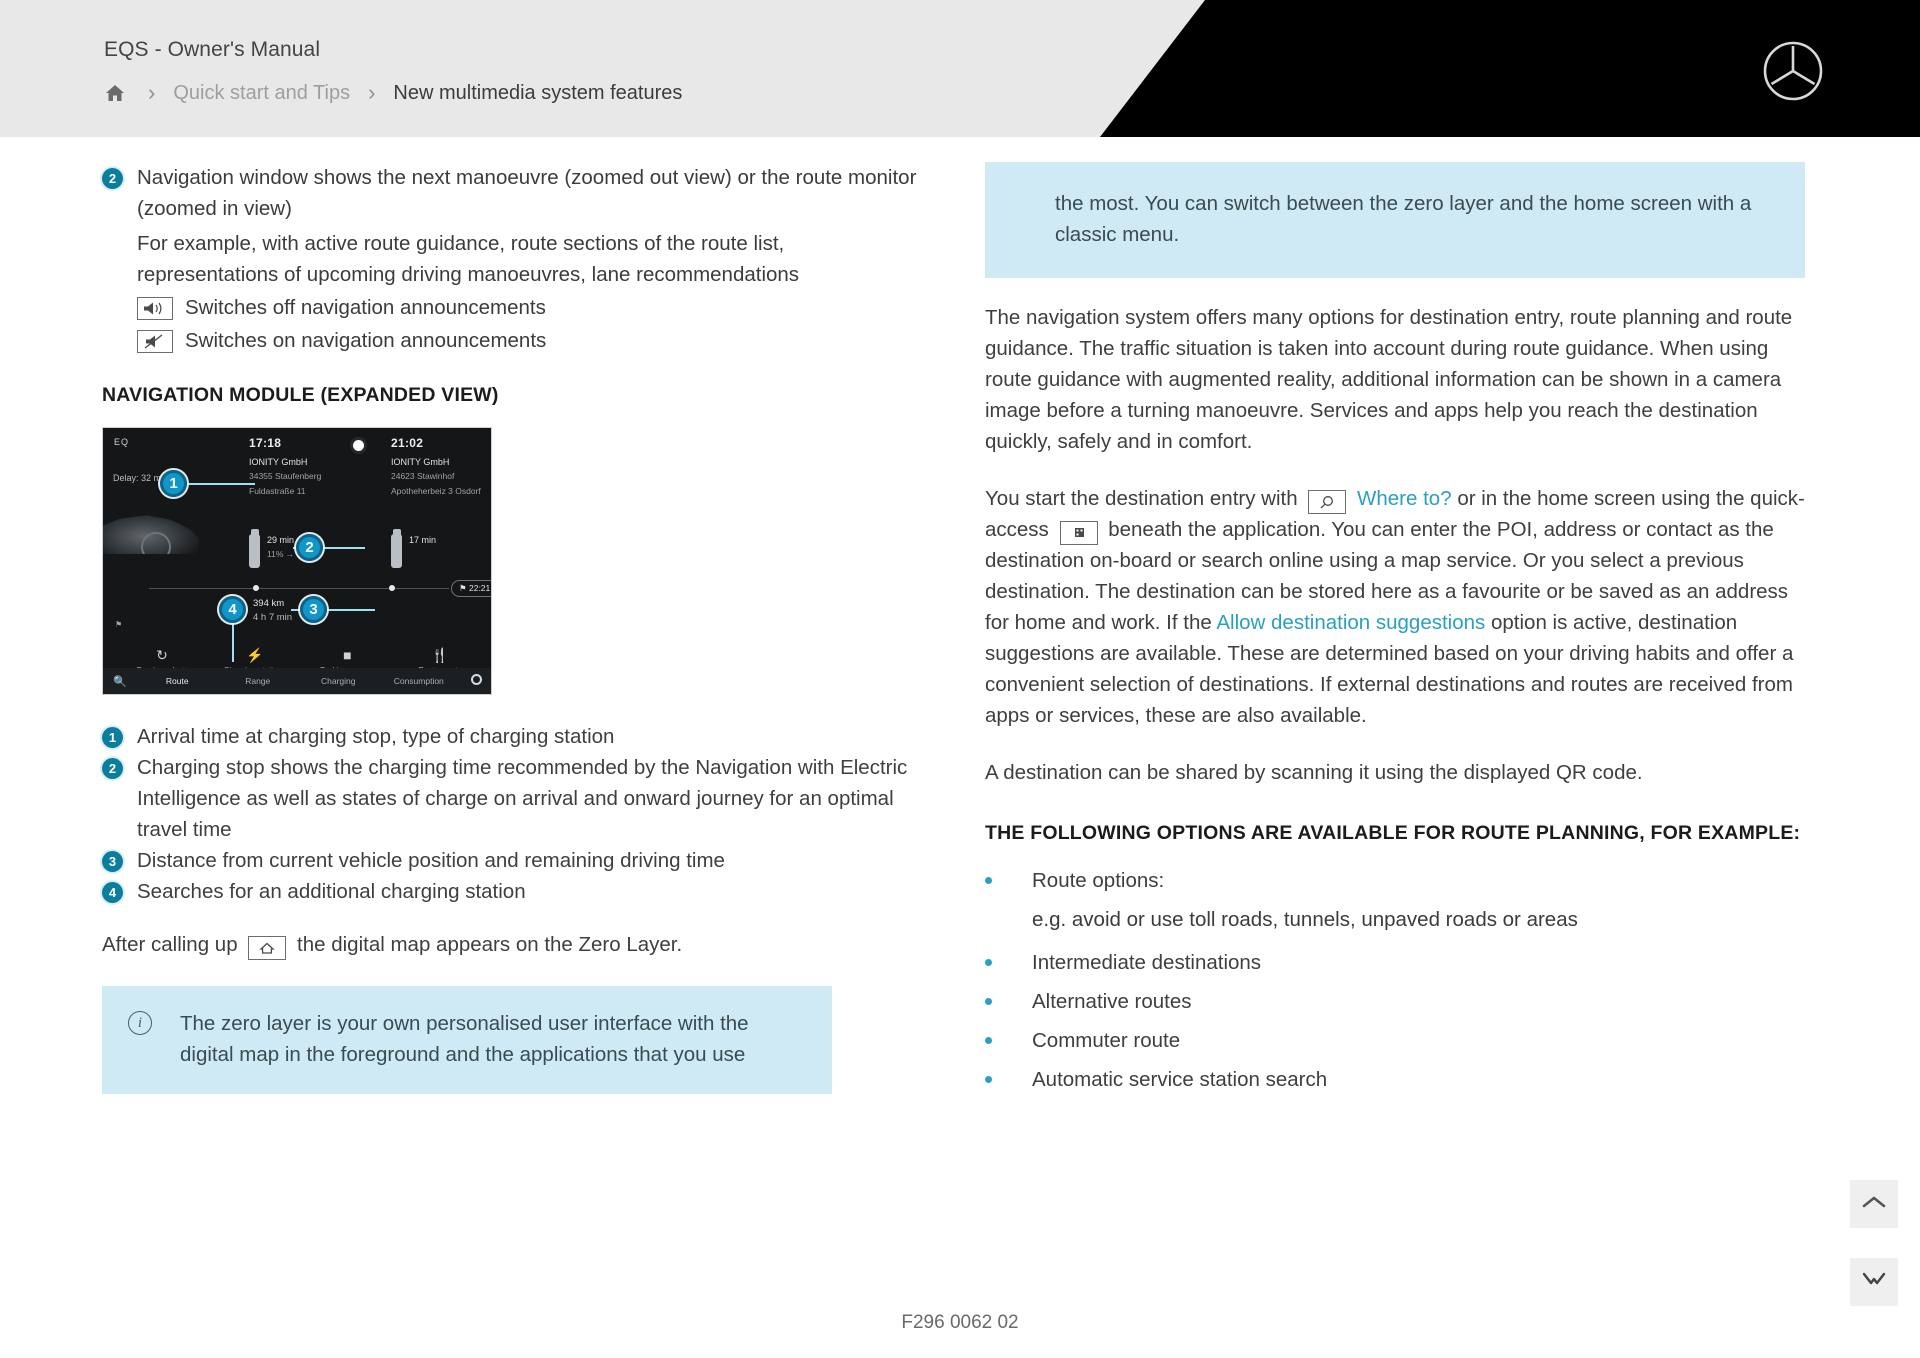 This screenshot has height=1358, width=1920. Describe the element at coordinates (960, 1322) in the screenshot. I see `footer-document-id: F296 0062 02` at that location.